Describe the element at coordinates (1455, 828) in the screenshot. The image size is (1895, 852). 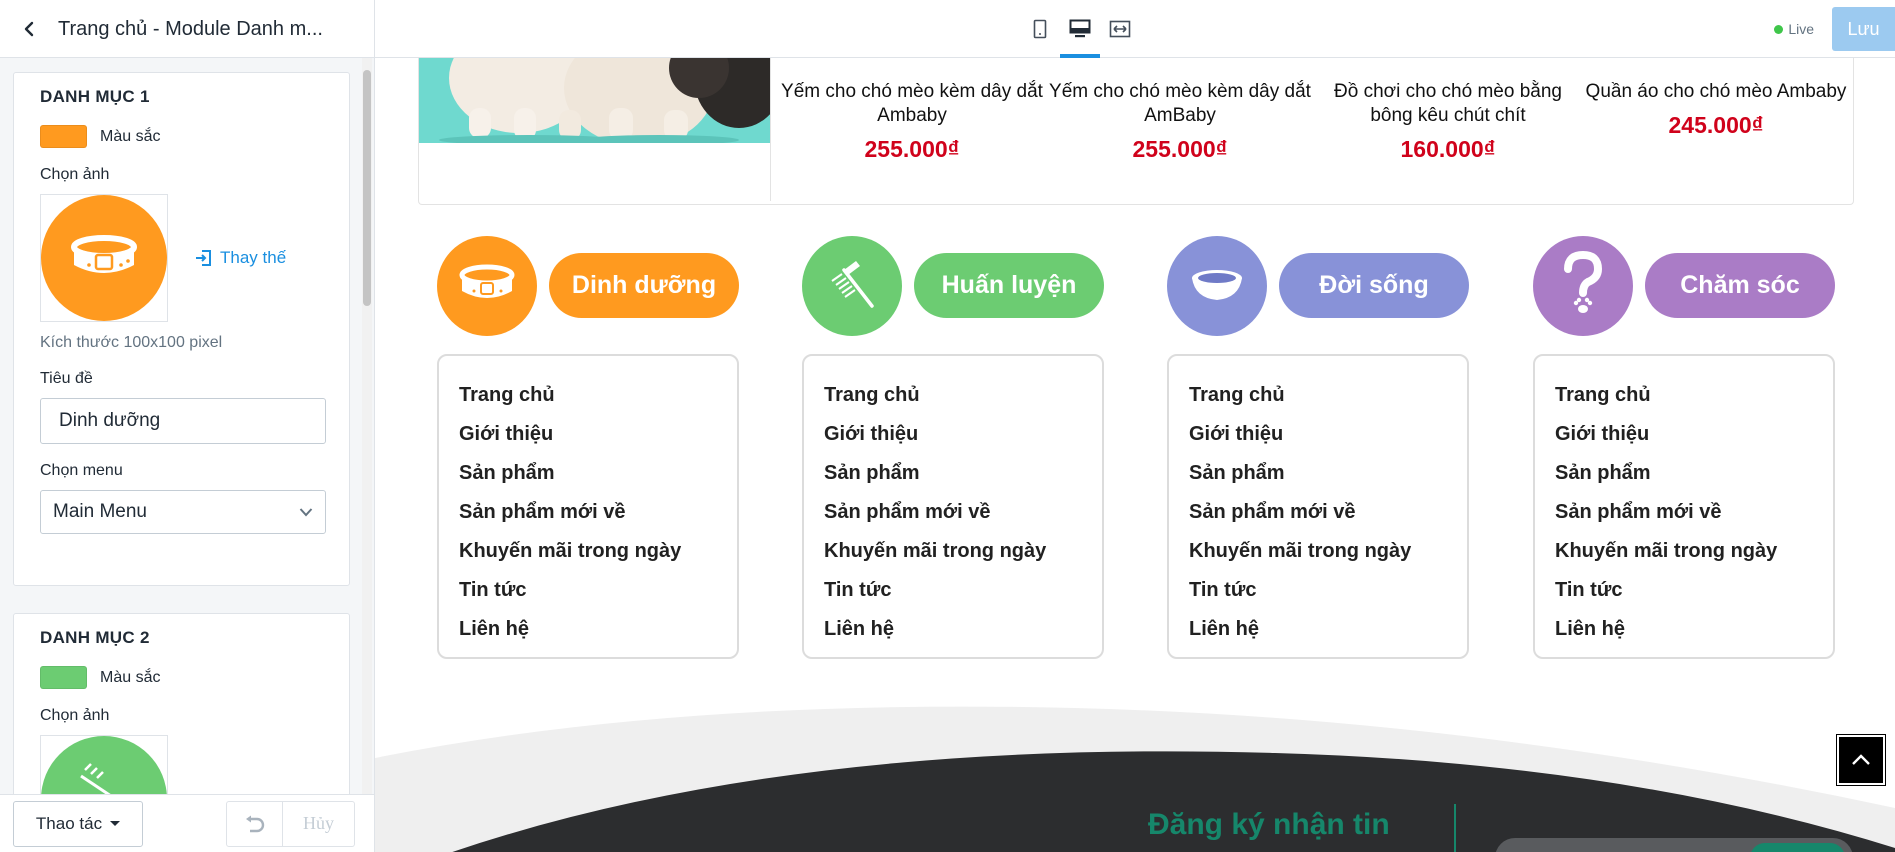
I see `newsletter-divider` at that location.